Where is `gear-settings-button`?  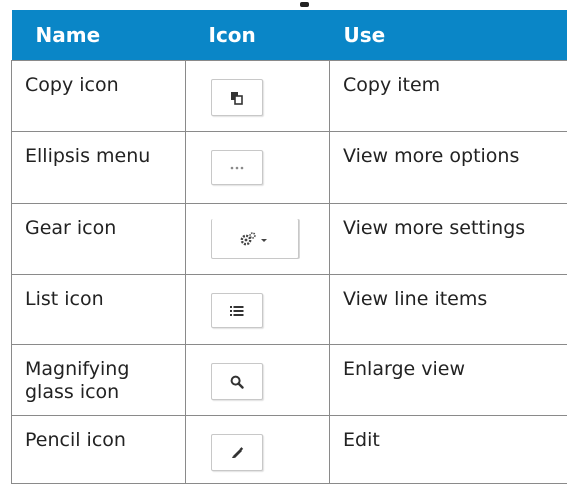
gear-settings-button is located at coordinates (255, 239).